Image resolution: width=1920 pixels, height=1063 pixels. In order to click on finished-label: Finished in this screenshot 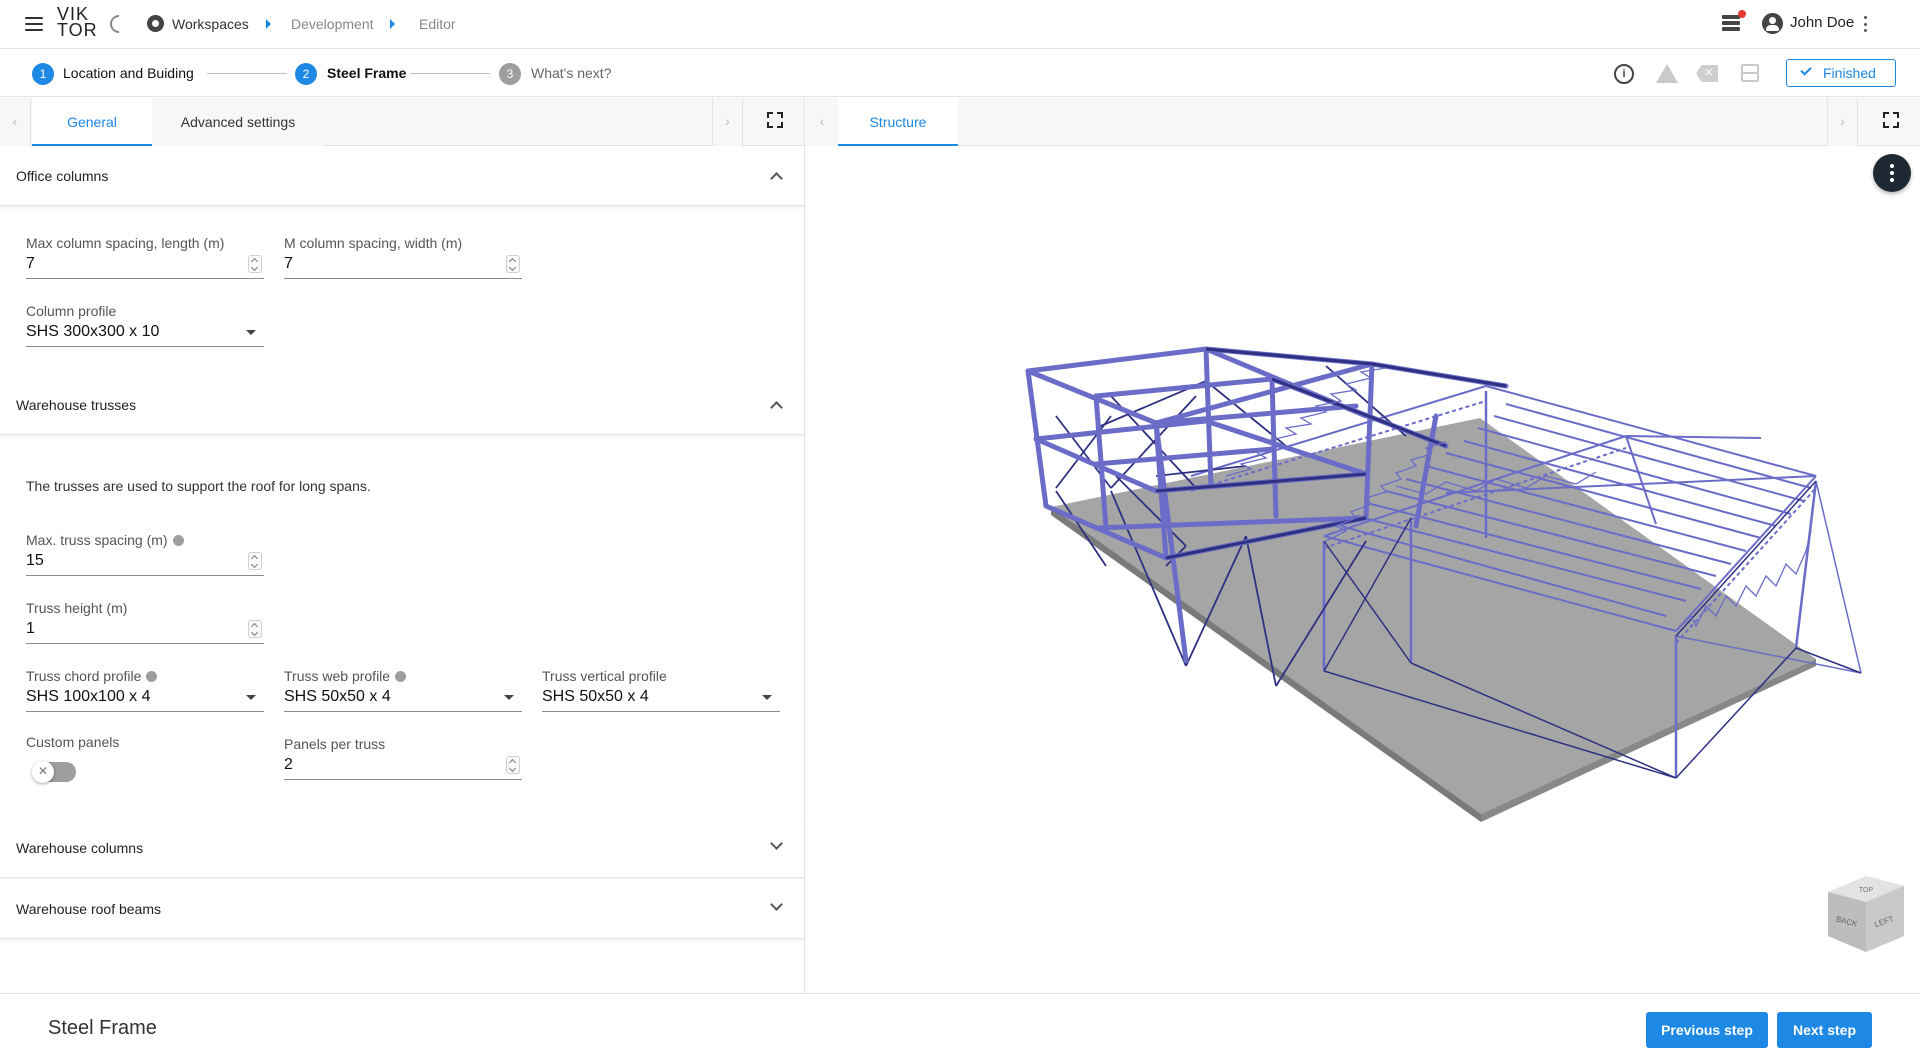, I will do `click(1849, 73)`.